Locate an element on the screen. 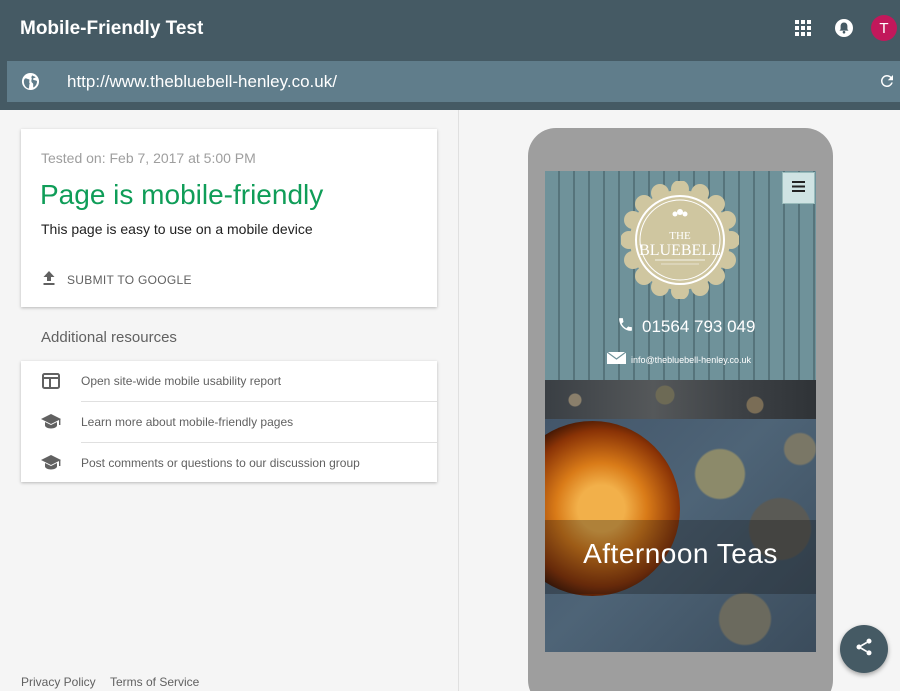 The height and width of the screenshot is (691, 900). url-bar is located at coordinates (453, 81).